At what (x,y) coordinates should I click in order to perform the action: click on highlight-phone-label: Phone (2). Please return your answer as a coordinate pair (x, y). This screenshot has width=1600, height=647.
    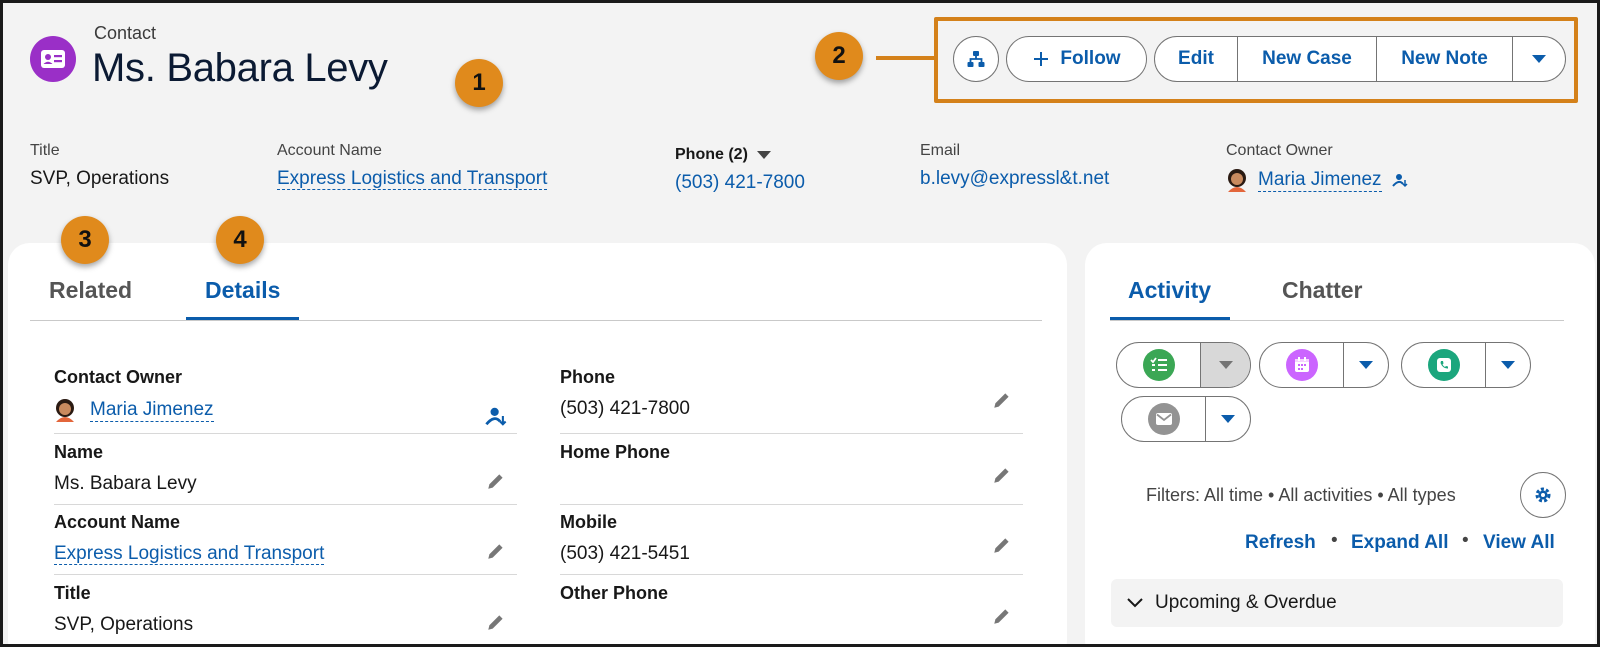
    Looking at the image, I should click on (711, 154).